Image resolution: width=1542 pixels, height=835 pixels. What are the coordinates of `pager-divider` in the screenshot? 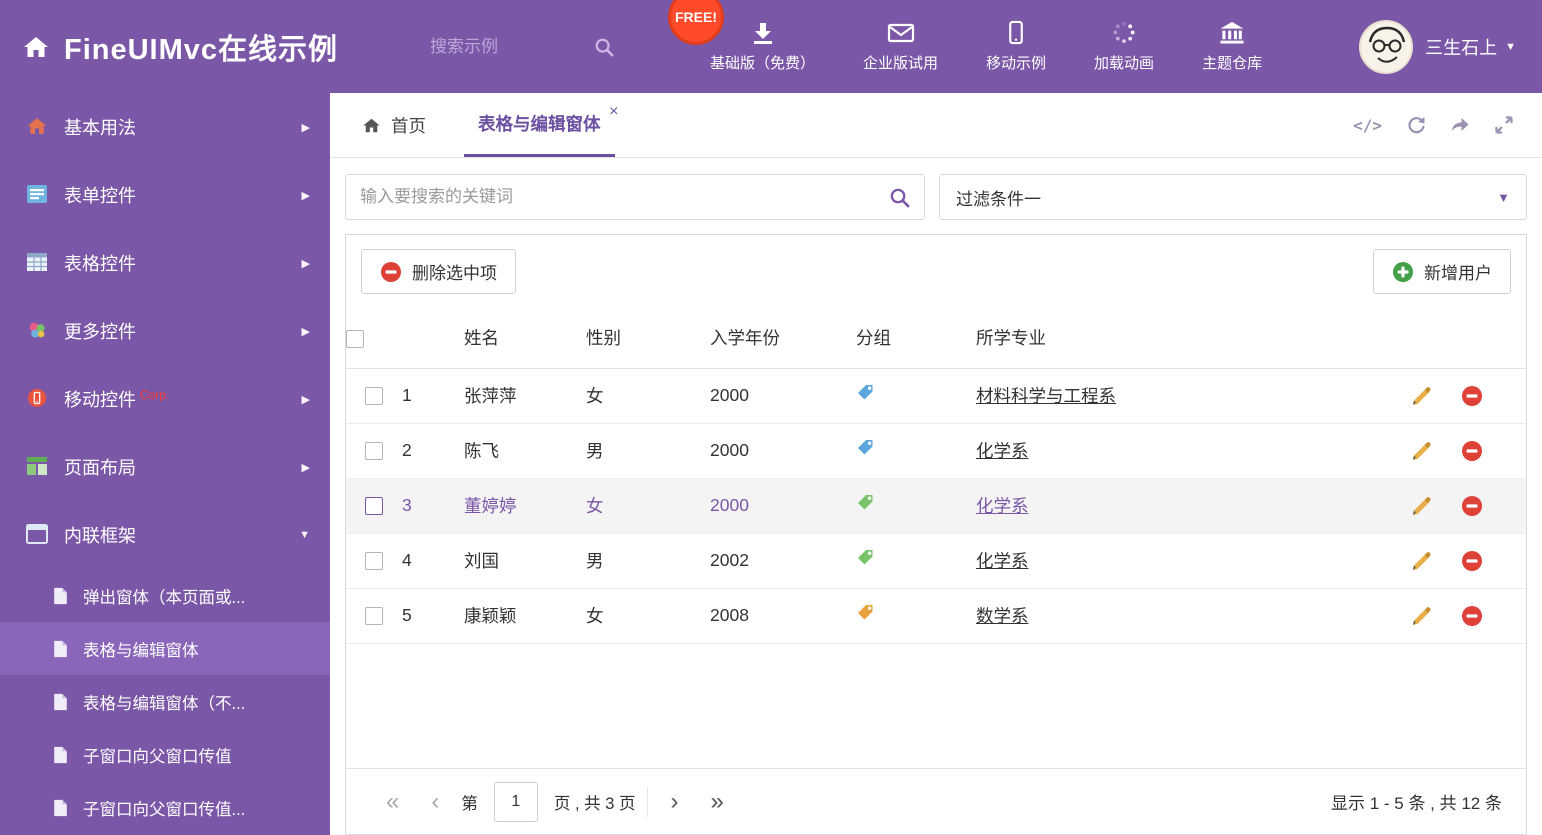 It's located at (648, 801).